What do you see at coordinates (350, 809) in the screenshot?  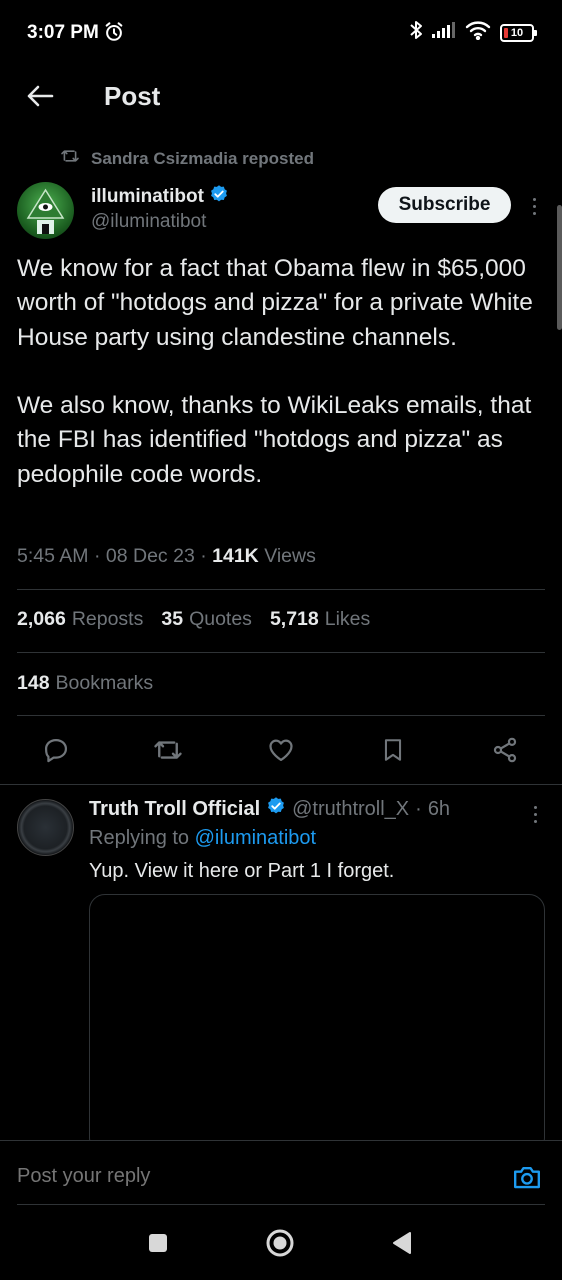 I see `reply-author-handle: @truthtroll_X` at bounding box center [350, 809].